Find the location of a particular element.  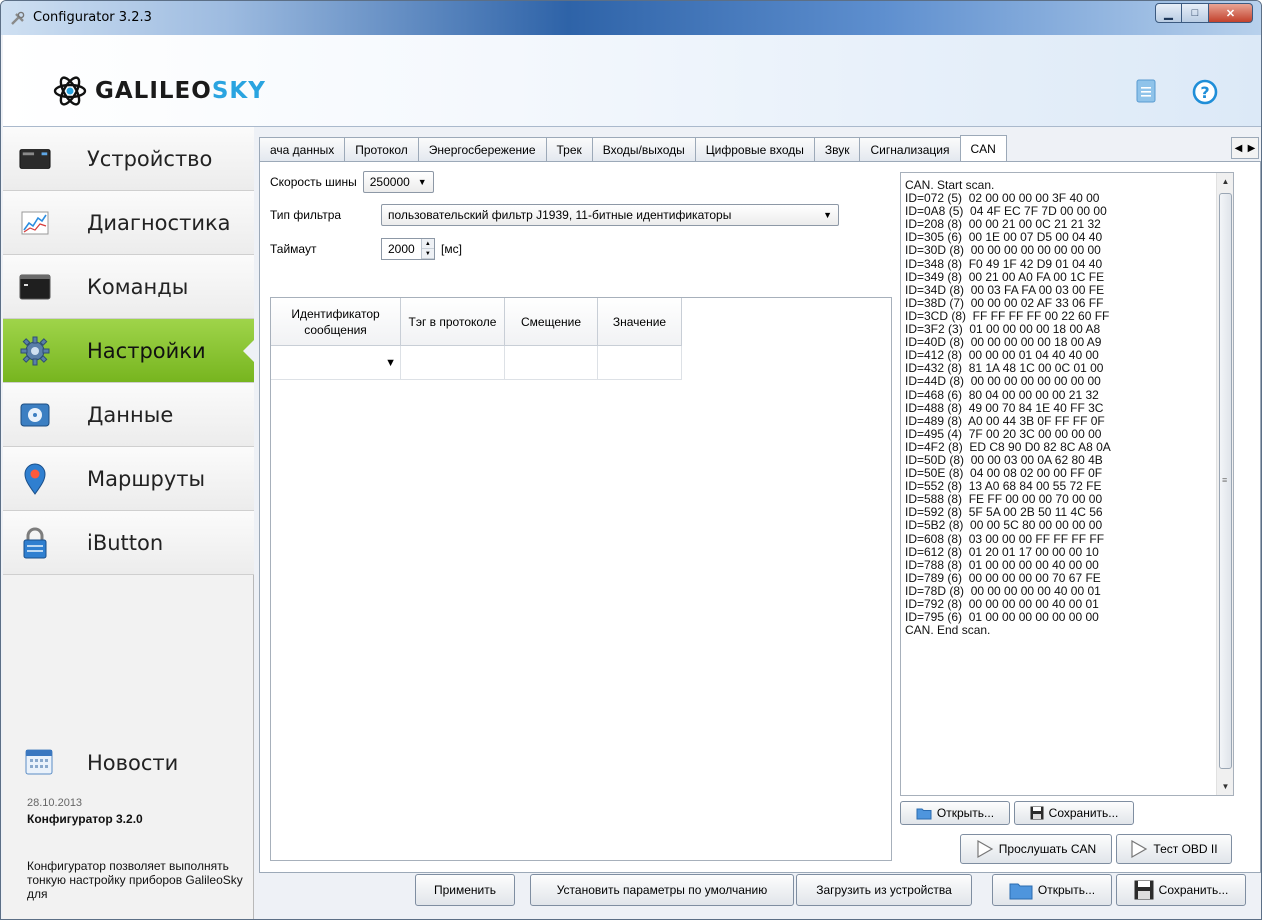

log-line: ID=488 (8) 49 00 70 84 1E 40 FF 3C is located at coordinates (1004, 407).